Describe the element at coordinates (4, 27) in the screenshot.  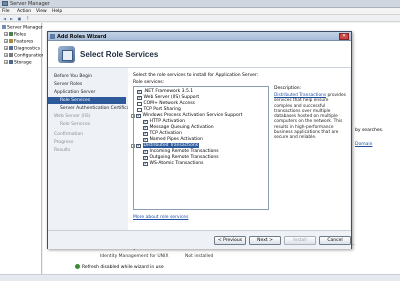
I see `server-icon` at that location.